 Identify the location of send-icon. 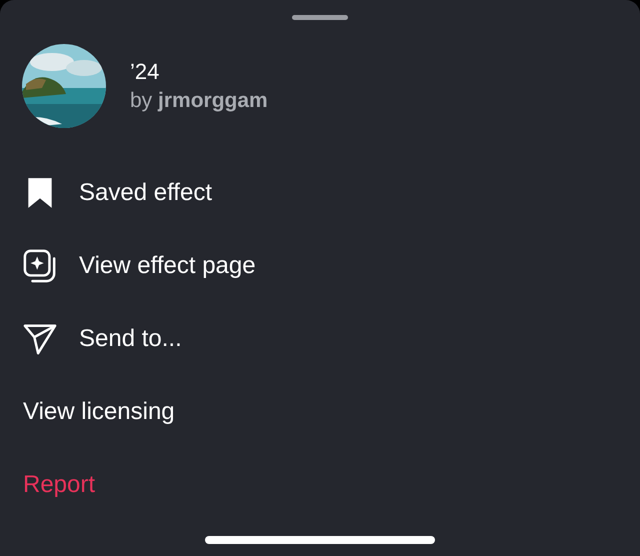
(40, 339).